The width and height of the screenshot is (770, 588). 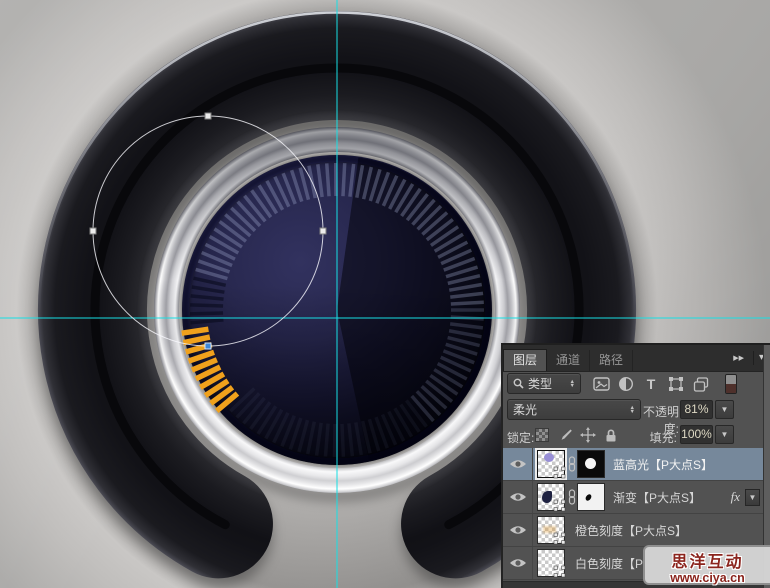 I want to click on path-anchor-active, so click(x=208, y=346).